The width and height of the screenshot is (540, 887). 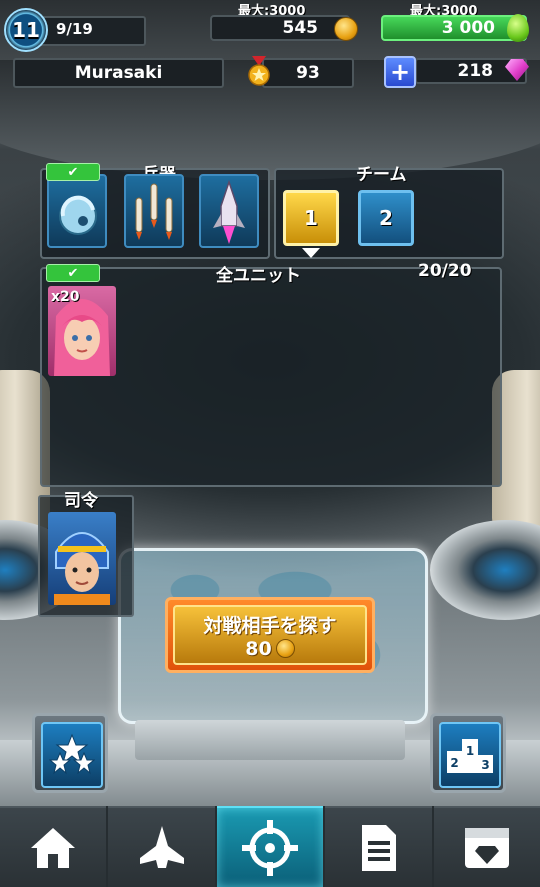 I want to click on equipped-check-icon: ✔, so click(x=73, y=172).